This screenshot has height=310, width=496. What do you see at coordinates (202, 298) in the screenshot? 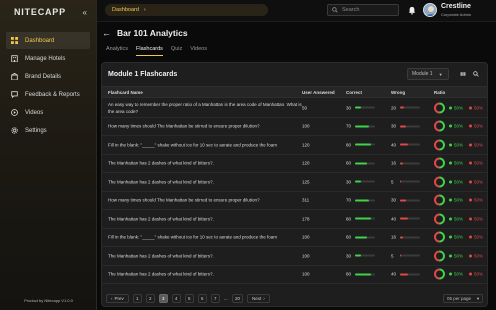
I see `page-button: 6` at bounding box center [202, 298].